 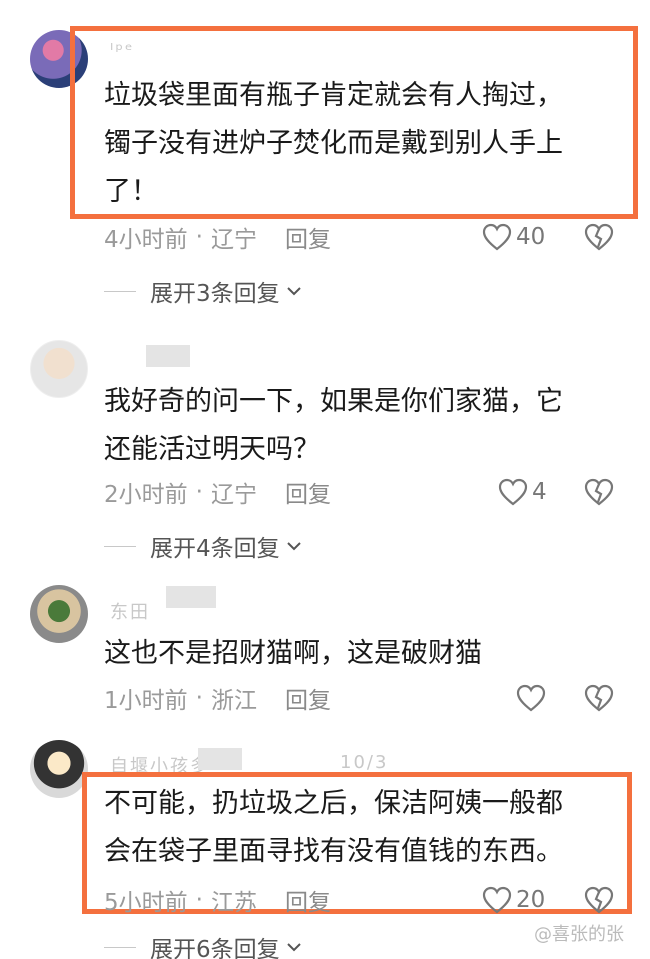 I want to click on expand-label: 展开3条回复, so click(x=215, y=294).